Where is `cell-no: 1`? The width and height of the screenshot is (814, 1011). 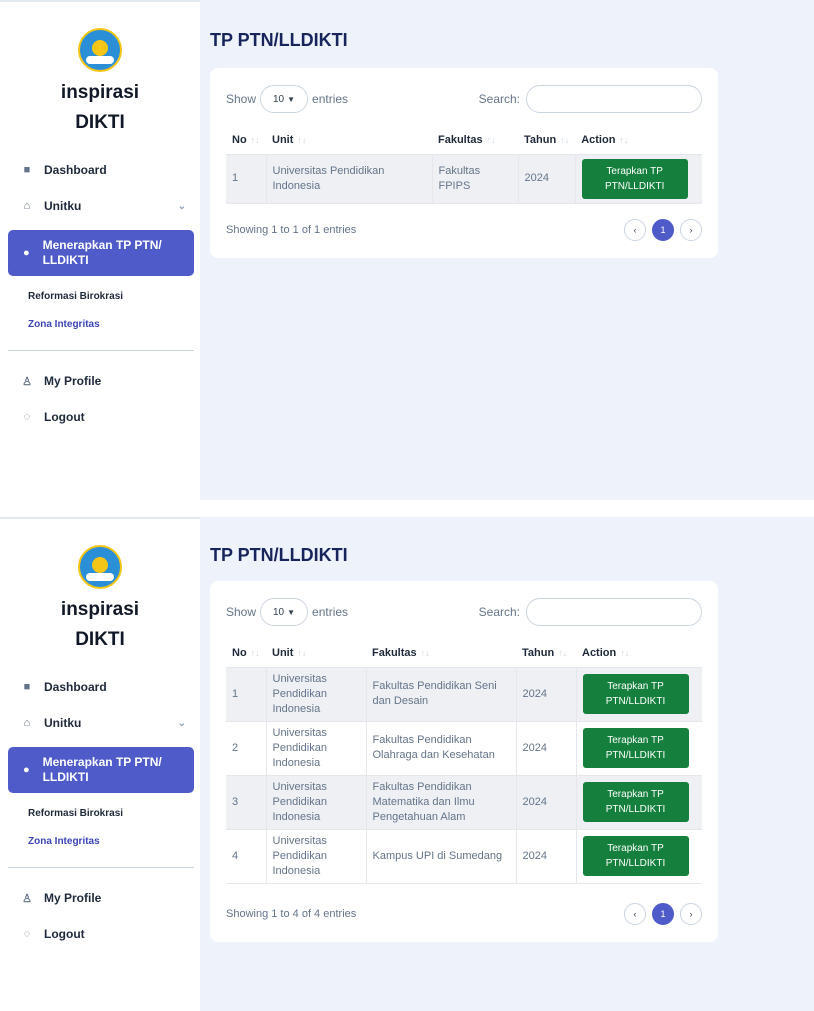
cell-no: 1 is located at coordinates (246, 694).